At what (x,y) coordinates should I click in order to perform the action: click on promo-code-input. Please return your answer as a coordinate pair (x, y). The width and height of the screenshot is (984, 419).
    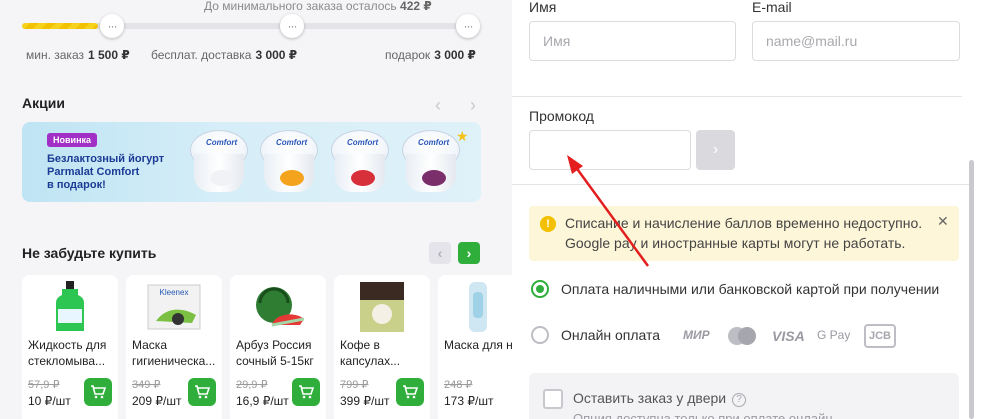
    Looking at the image, I should click on (610, 150).